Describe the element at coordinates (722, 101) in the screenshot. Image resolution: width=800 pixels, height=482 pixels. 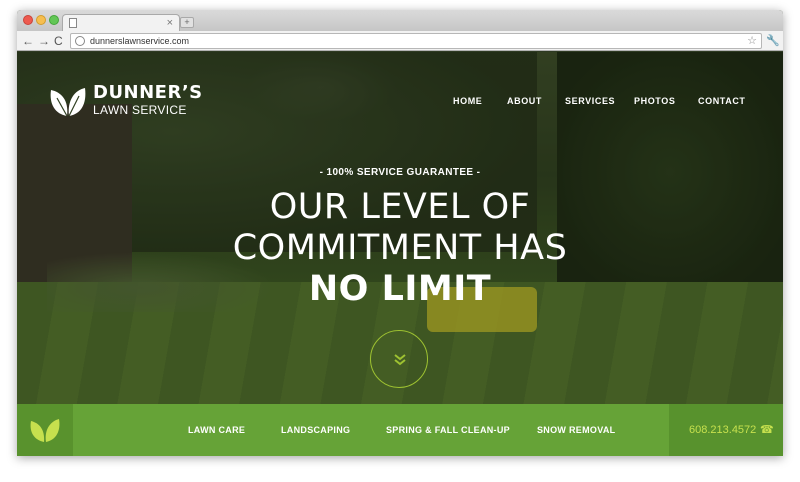
I see `nav-contact: CONTACT` at that location.